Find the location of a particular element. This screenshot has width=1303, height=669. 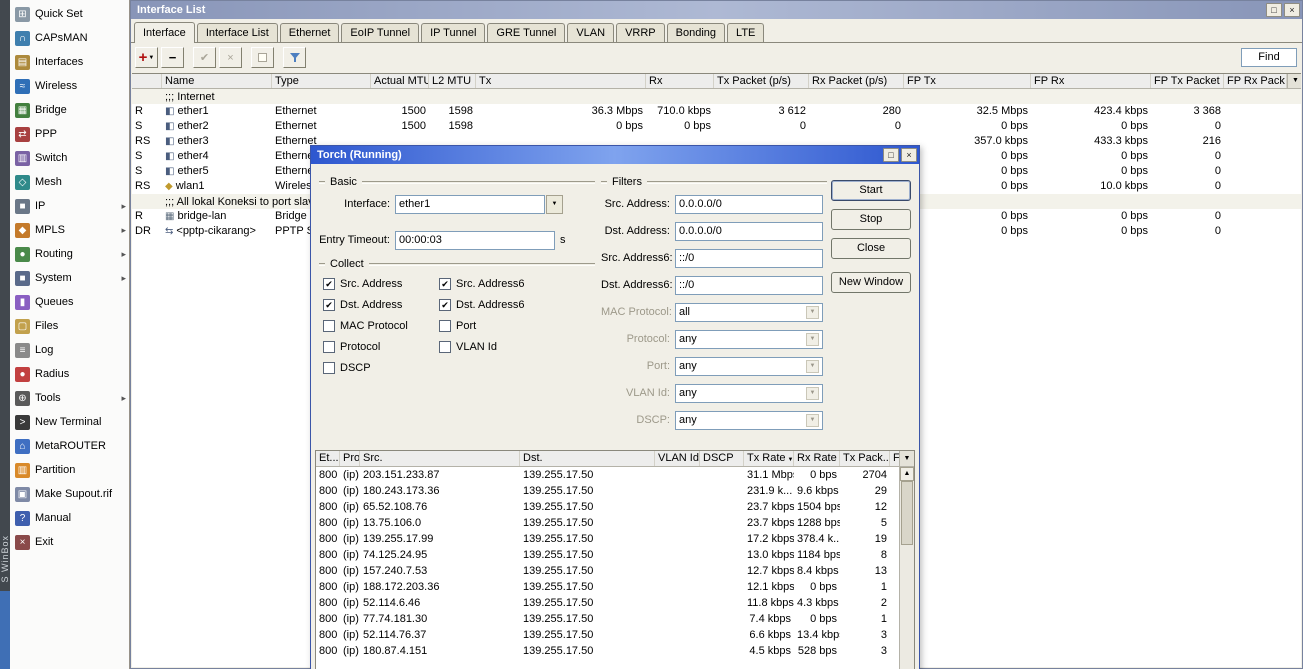

tab-gre-tunnel: GRE Tunnel is located at coordinates (526, 32).